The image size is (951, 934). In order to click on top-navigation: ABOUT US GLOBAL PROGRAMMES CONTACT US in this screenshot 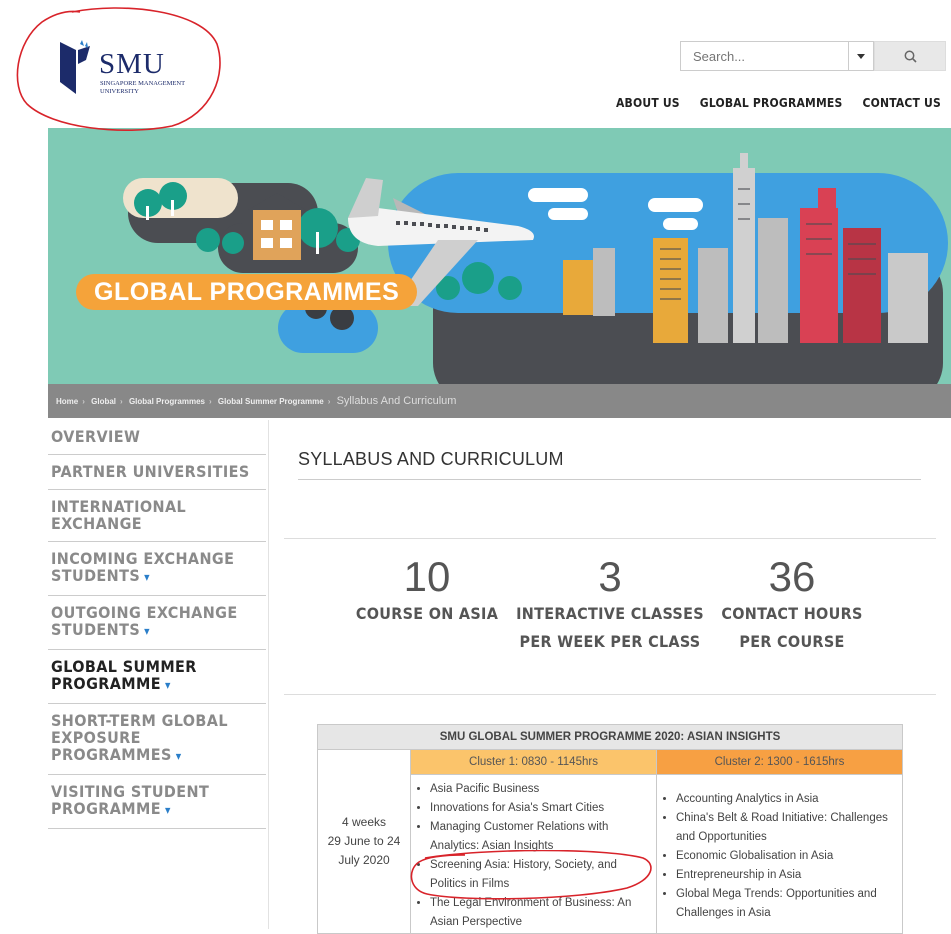, I will do `click(778, 103)`.